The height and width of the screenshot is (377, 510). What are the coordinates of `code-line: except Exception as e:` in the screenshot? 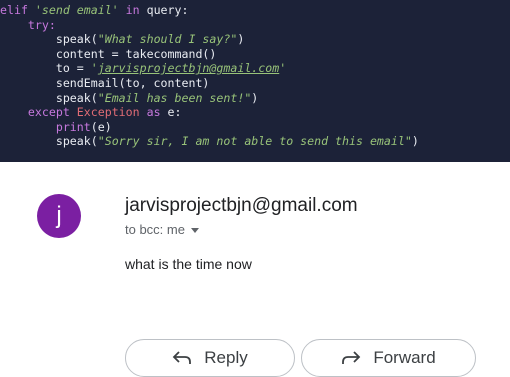 It's located at (255, 112).